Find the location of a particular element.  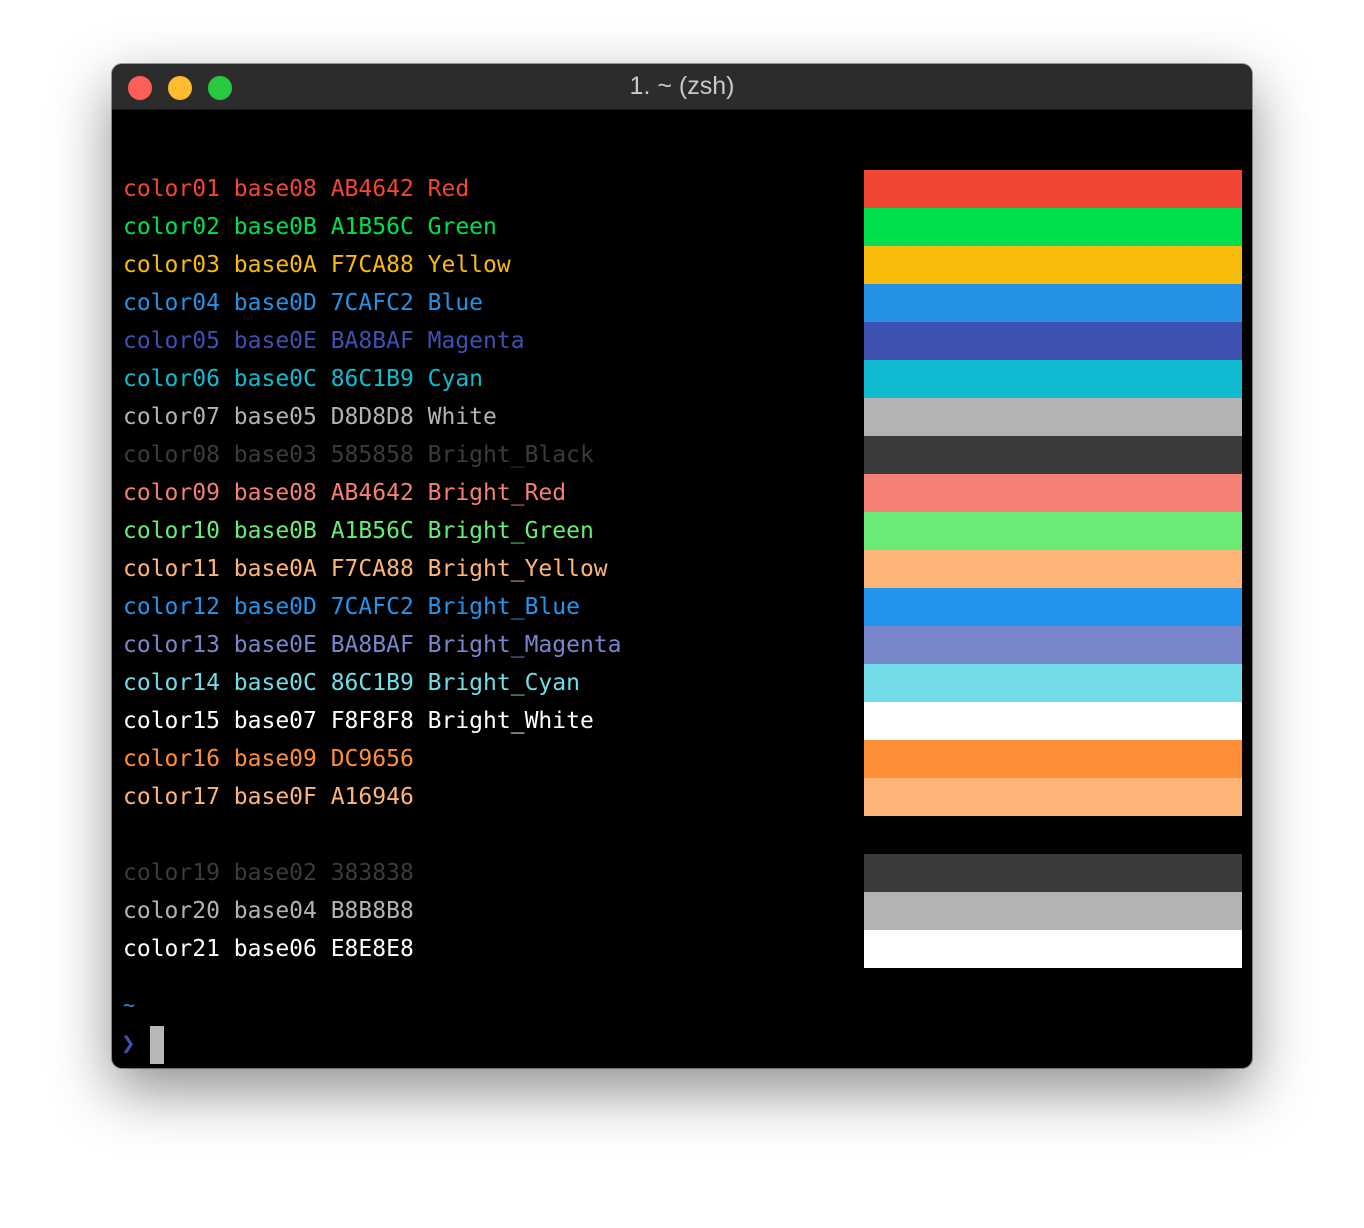

window-title: 1. ~ (zsh) is located at coordinates (682, 86).